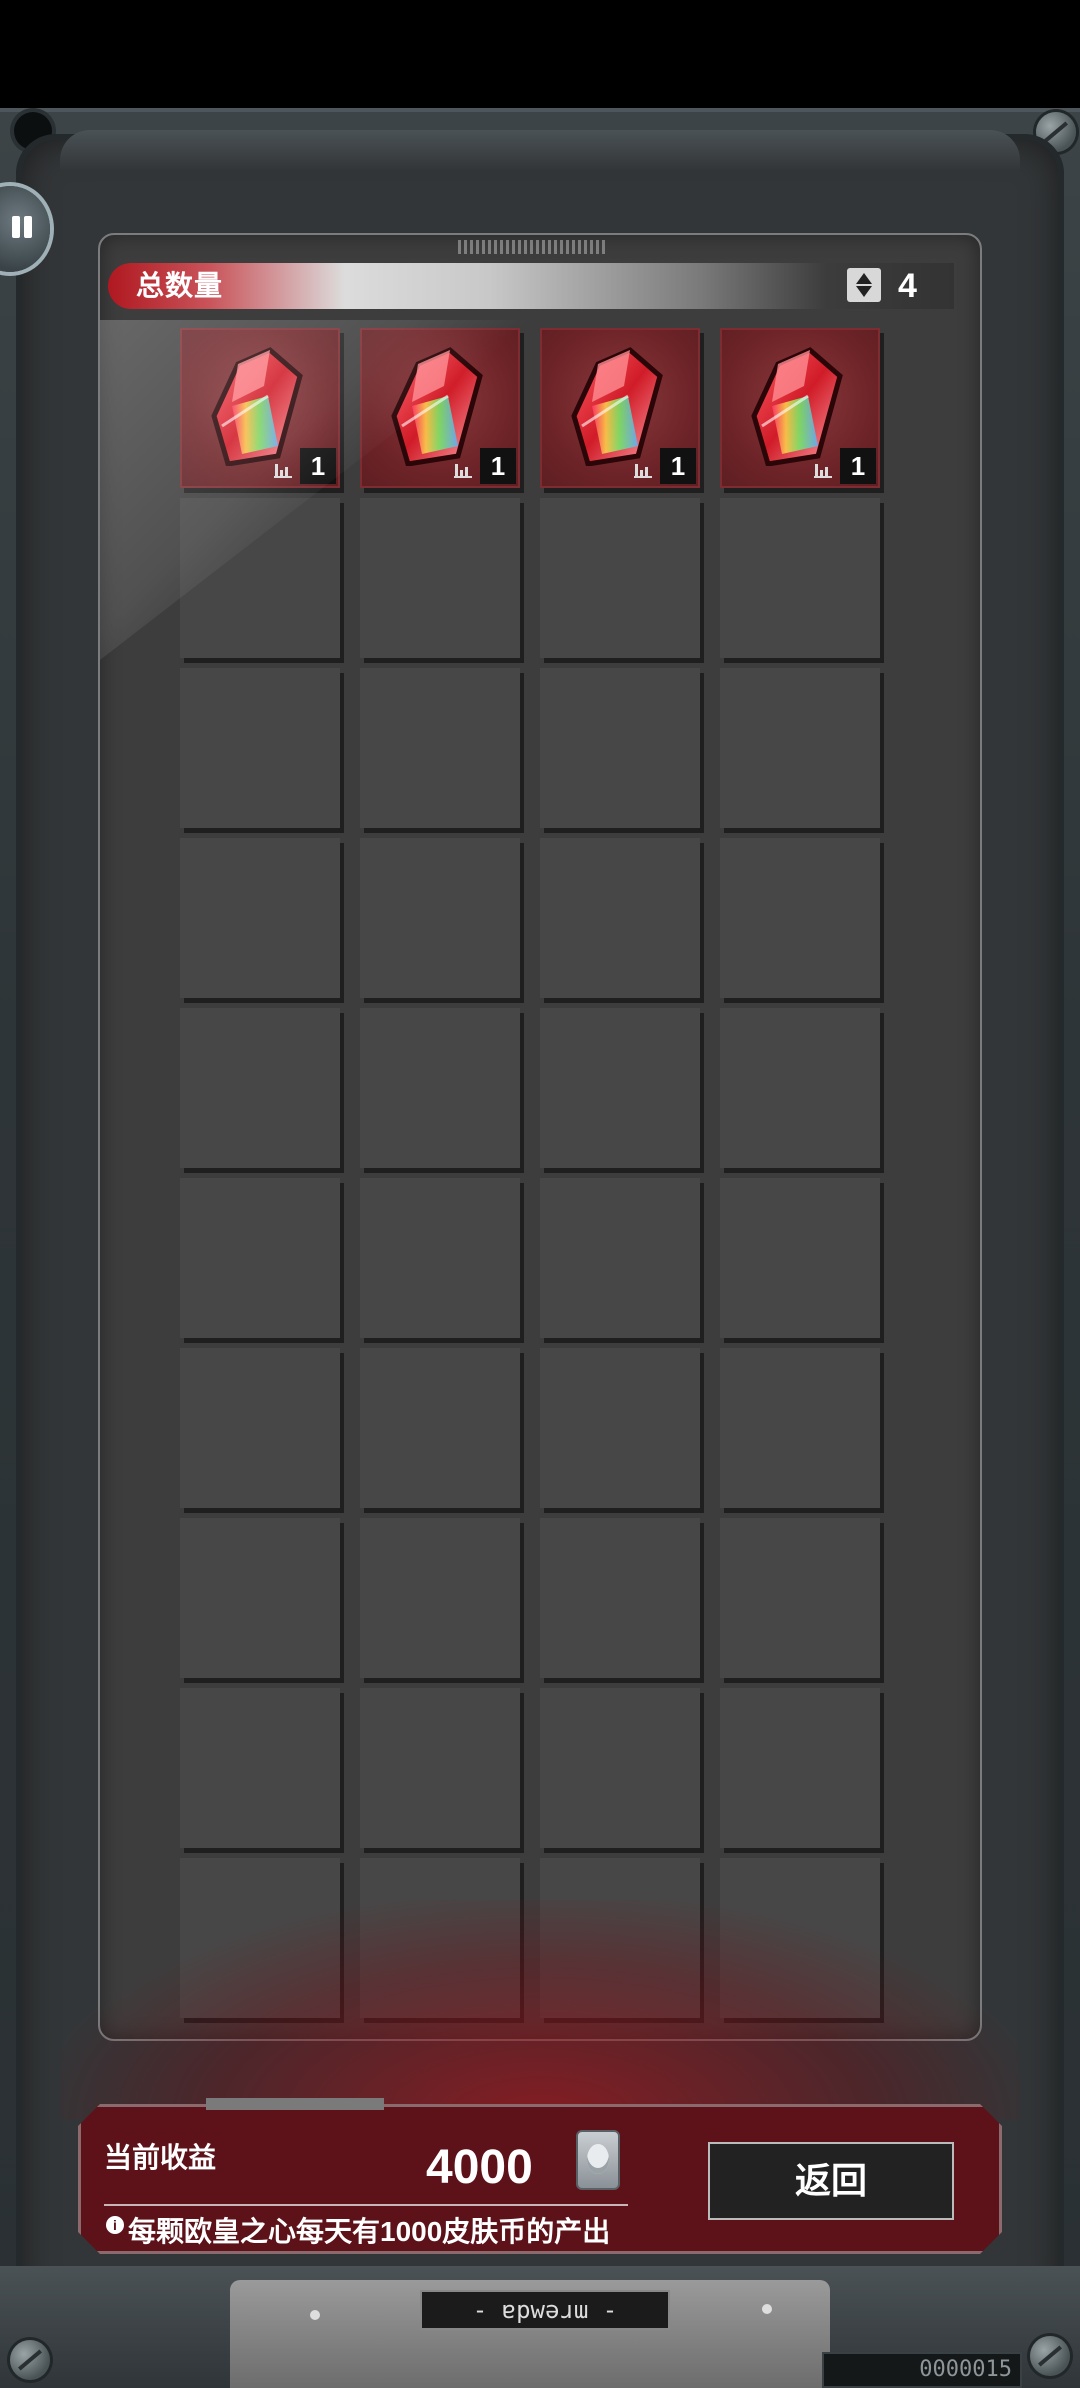 Image resolution: width=1080 pixels, height=2388 pixels. I want to click on panel-grip, so click(533, 247).